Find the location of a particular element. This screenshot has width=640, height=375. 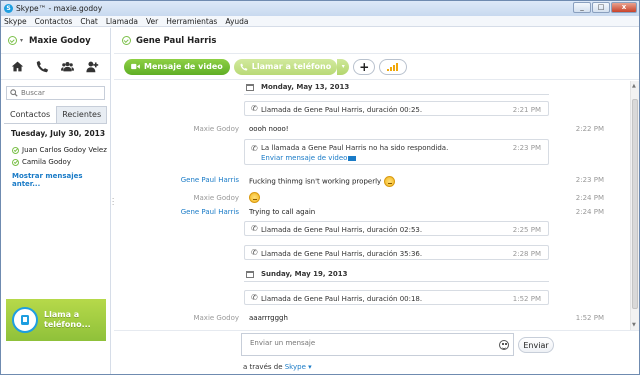

call-options-dropdown: ▾ is located at coordinates (343, 66).